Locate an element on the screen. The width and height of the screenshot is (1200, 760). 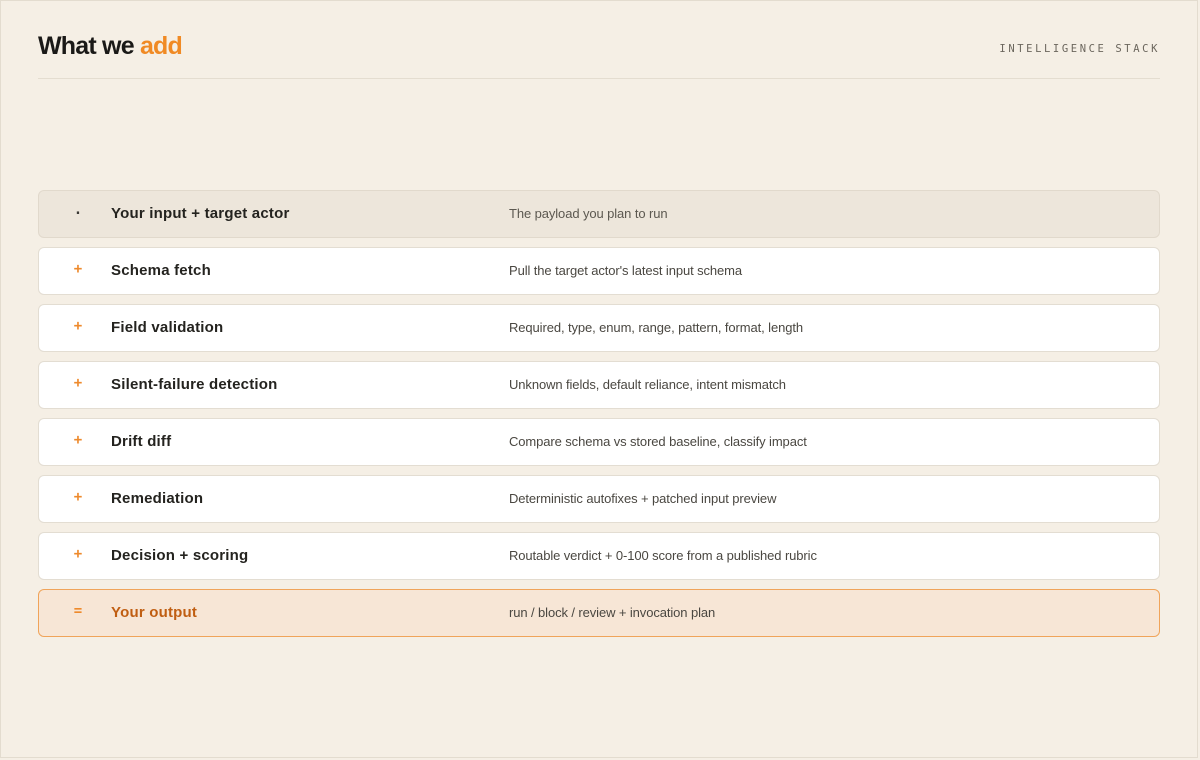
title-main: What we is located at coordinates (89, 46).